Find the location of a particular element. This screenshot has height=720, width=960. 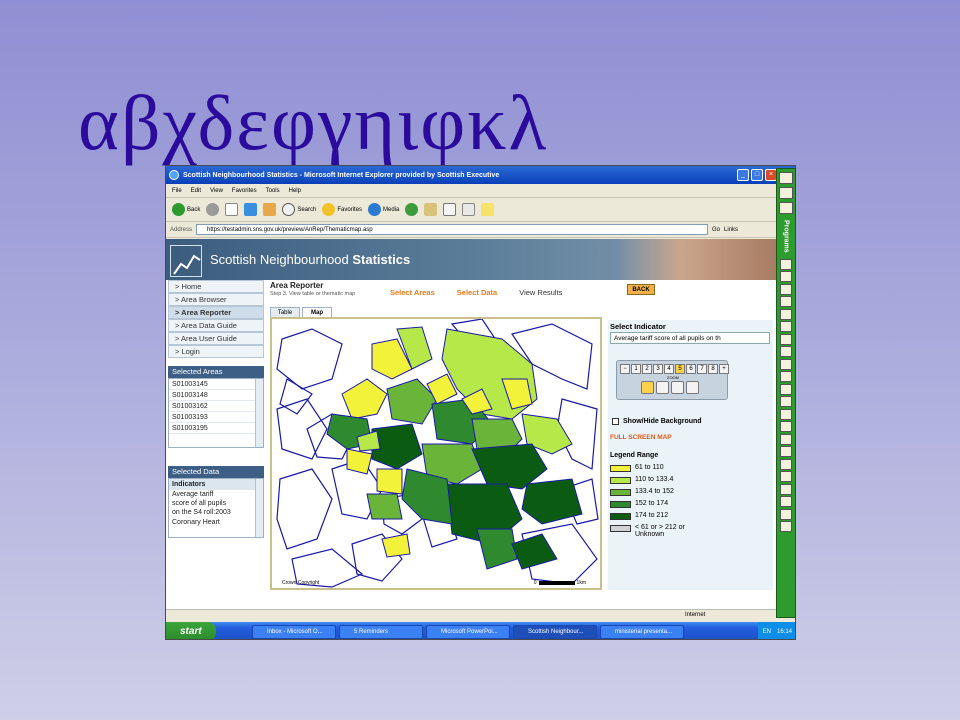

crumb-select-areas: Select Areas is located at coordinates (412, 292).